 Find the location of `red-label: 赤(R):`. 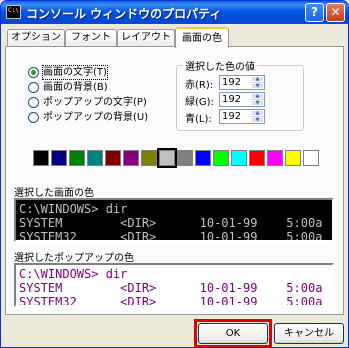

red-label: 赤(R): is located at coordinates (199, 85).